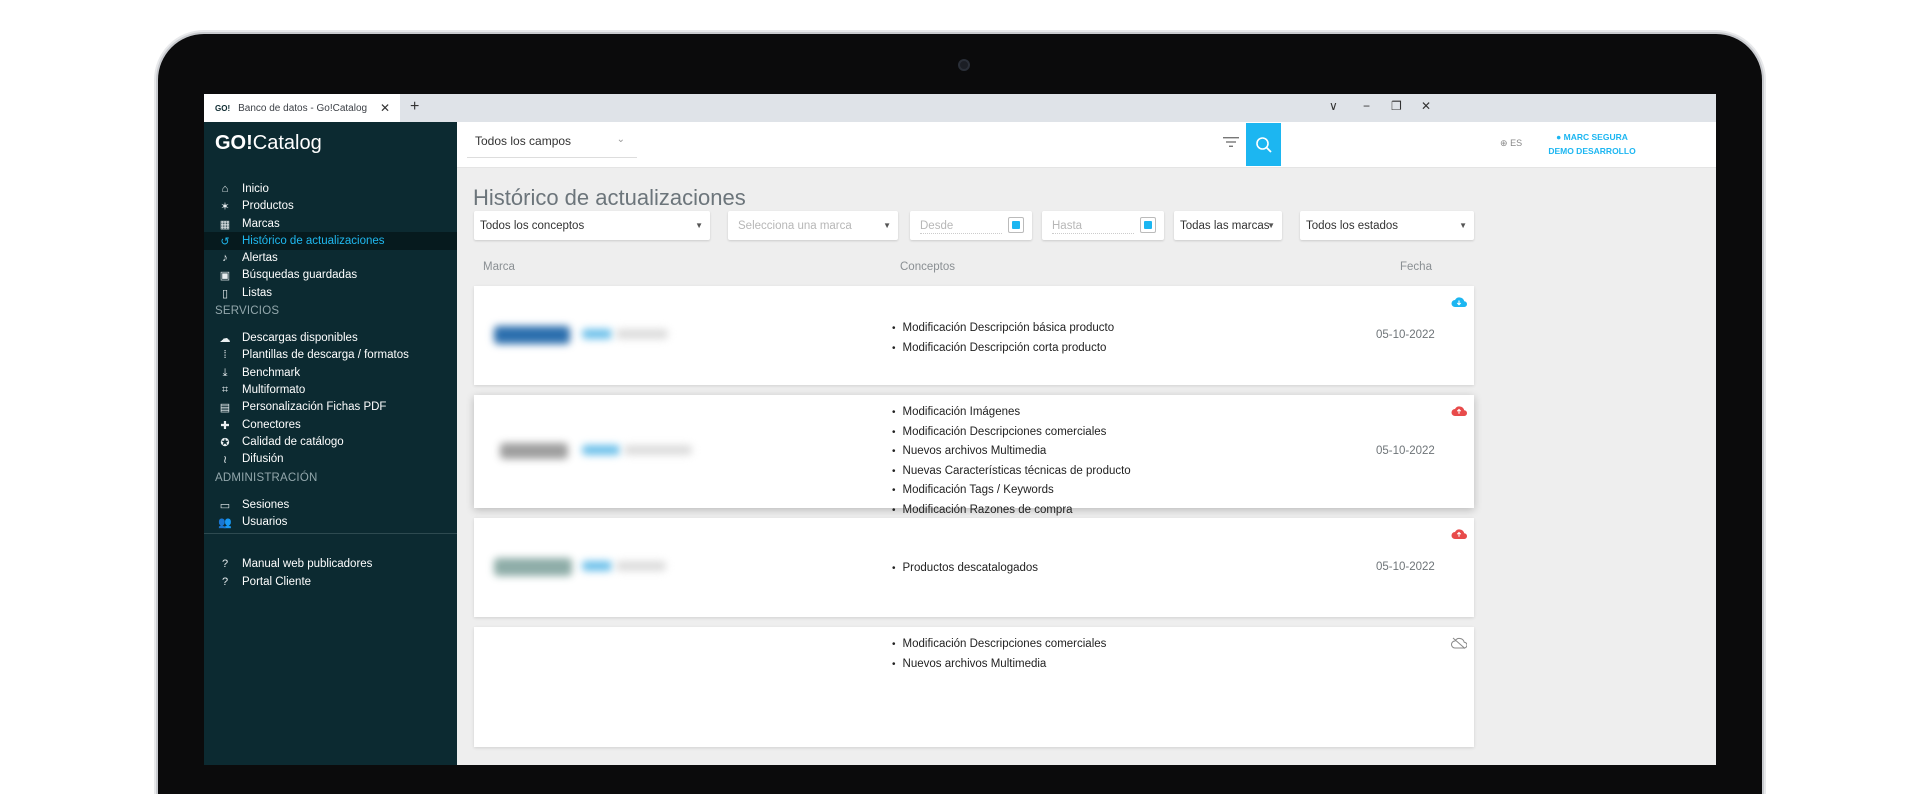 This screenshot has height=794, width=1920. Describe the element at coordinates (330, 258) in the screenshot. I see `sidebar-item-alertas: ♪ Alertas` at that location.